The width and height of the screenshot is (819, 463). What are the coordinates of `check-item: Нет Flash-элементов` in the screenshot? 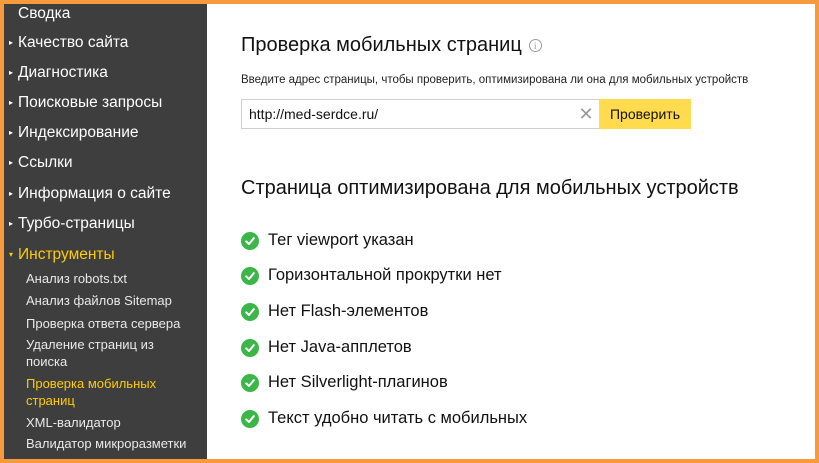 It's located at (334, 311).